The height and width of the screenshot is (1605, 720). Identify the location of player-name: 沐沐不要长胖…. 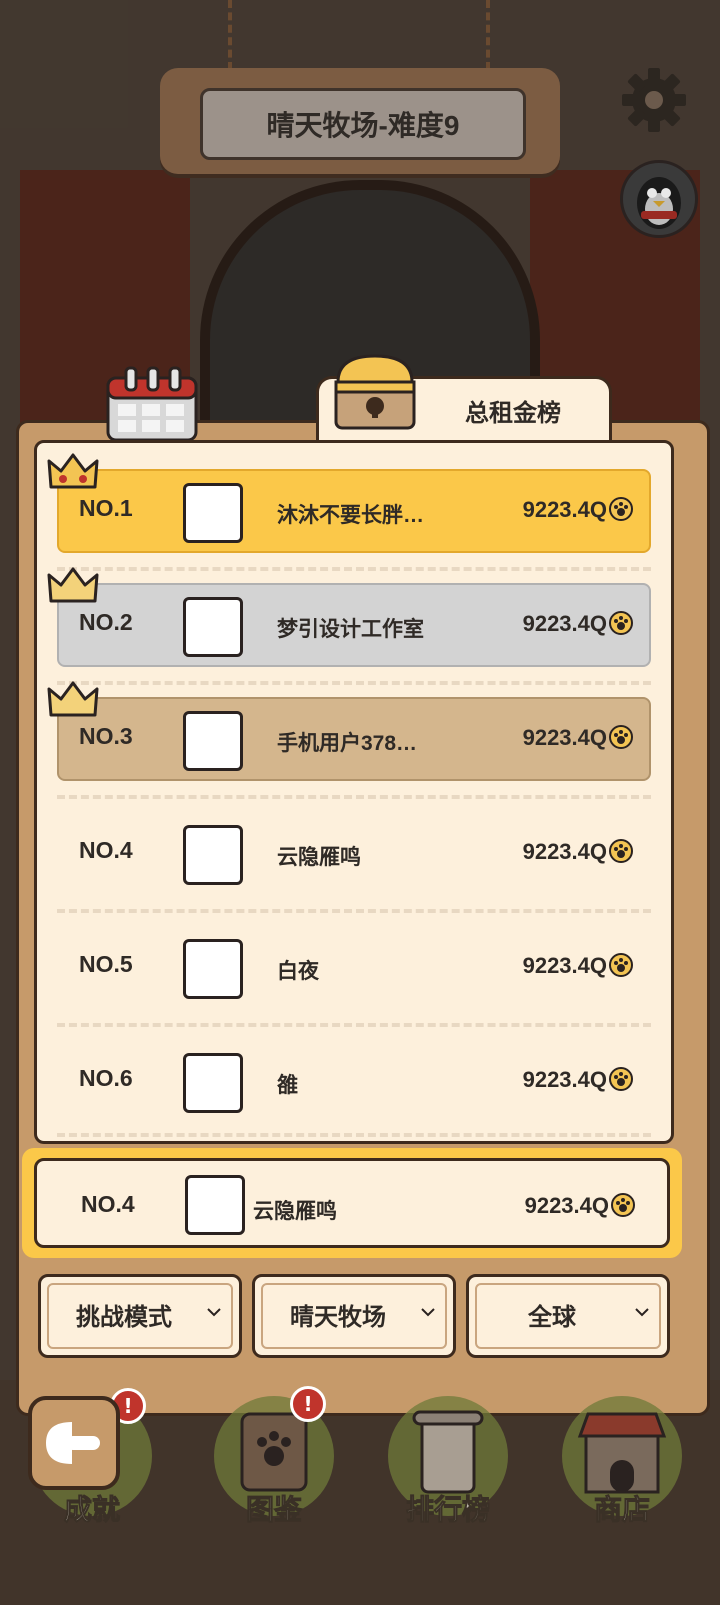
(350, 515).